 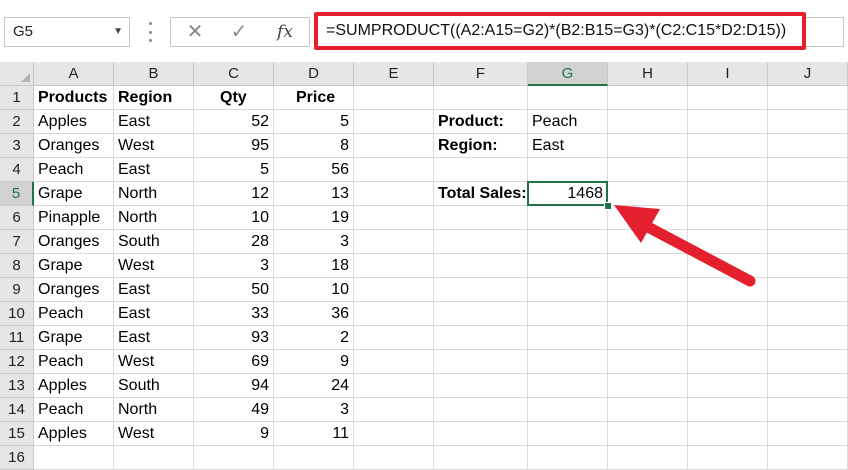 I want to click on cell-D2: 5, so click(x=314, y=122).